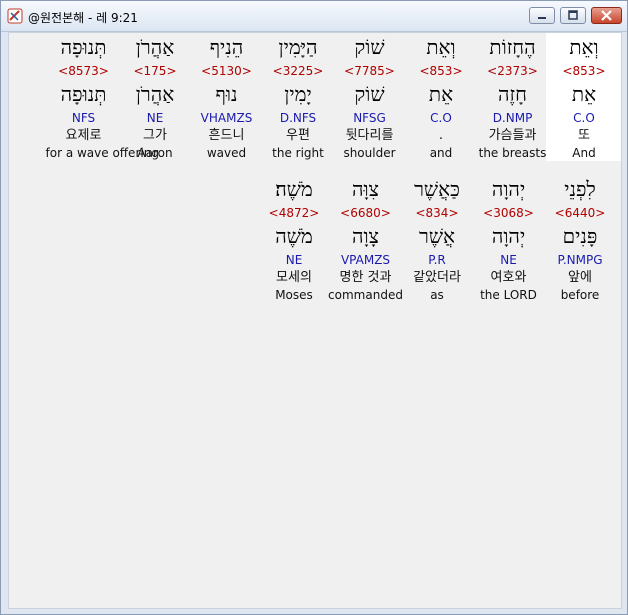  Describe the element at coordinates (513, 71) in the screenshot. I see `strong-number: <2373>` at that location.